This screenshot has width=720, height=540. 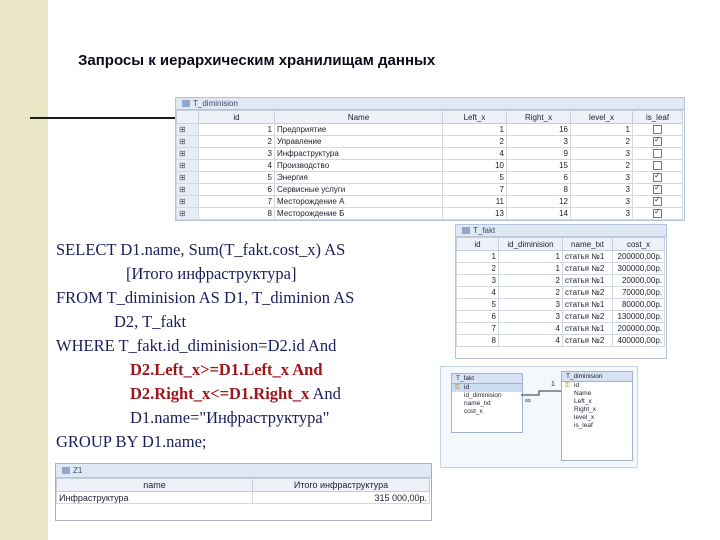 I want to click on column-header: cost_x, so click(x=638, y=244).